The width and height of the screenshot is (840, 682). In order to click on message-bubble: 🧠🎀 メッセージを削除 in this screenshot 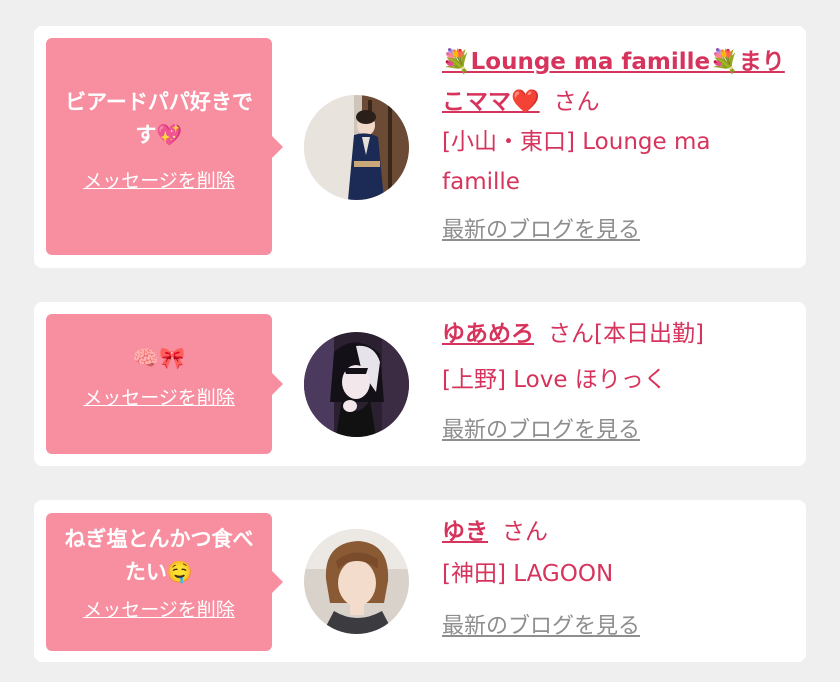, I will do `click(164, 384)`.